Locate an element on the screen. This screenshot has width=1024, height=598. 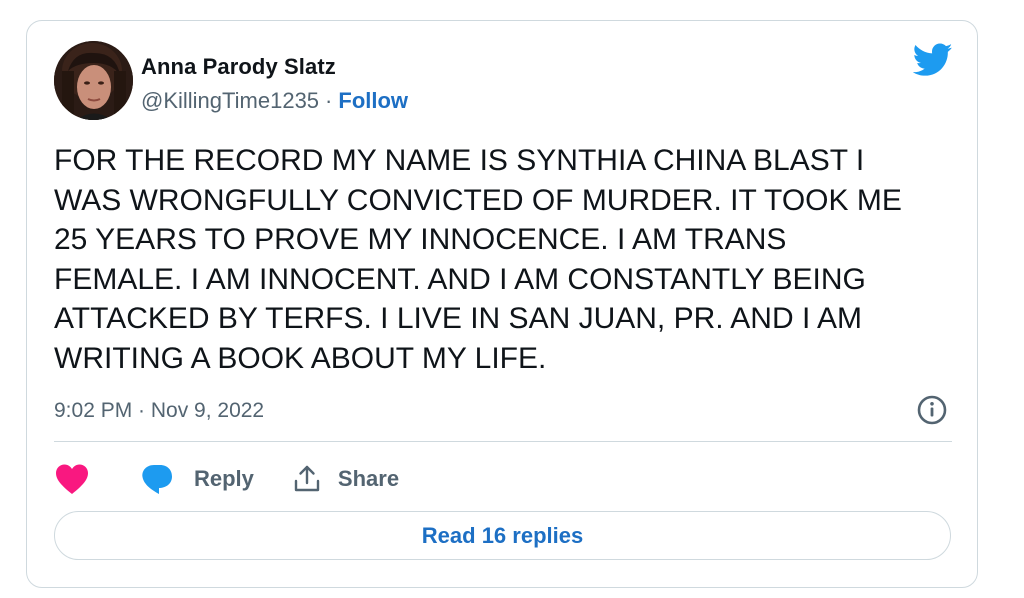
speech-bubble-icon is located at coordinates (157, 479).